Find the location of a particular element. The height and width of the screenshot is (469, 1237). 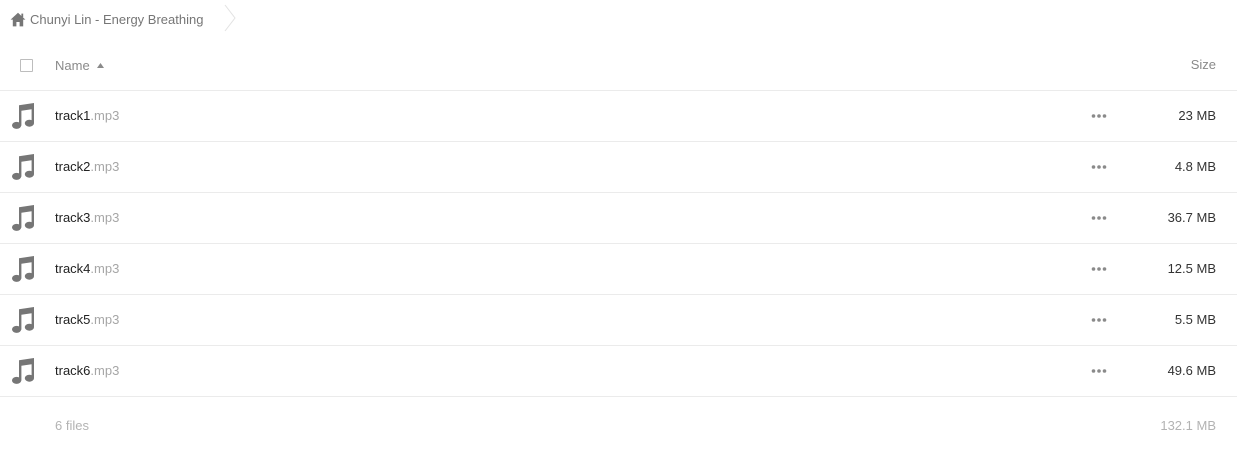

file-name: track5.mp3 is located at coordinates (87, 319).